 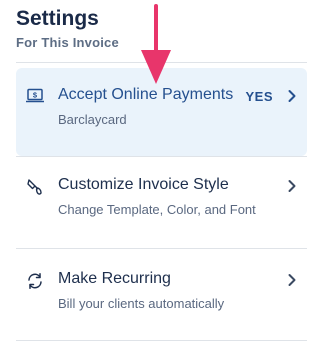 What do you see at coordinates (114, 278) in the screenshot?
I see `make-recurring-label: Make Recurring` at bounding box center [114, 278].